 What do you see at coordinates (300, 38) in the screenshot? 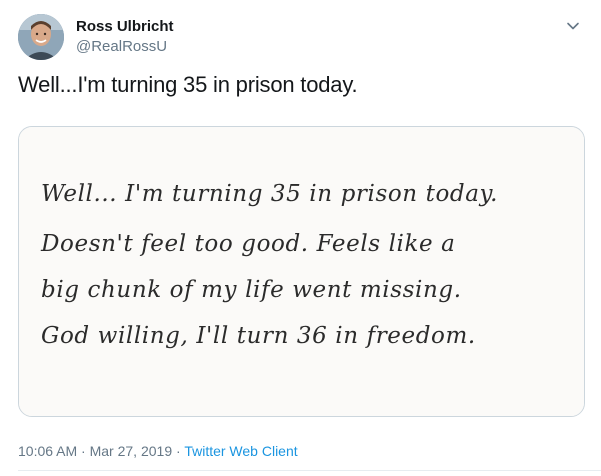
I see `tweet-header: Ross Ulbricht @RealRossU` at bounding box center [300, 38].